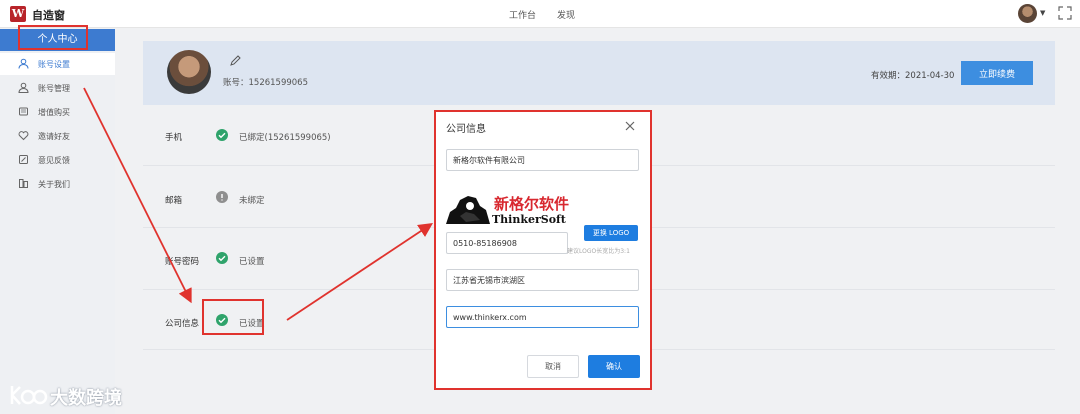  What do you see at coordinates (54, 112) in the screenshot?
I see `sidebar-item-label: 增值购买` at bounding box center [54, 112].